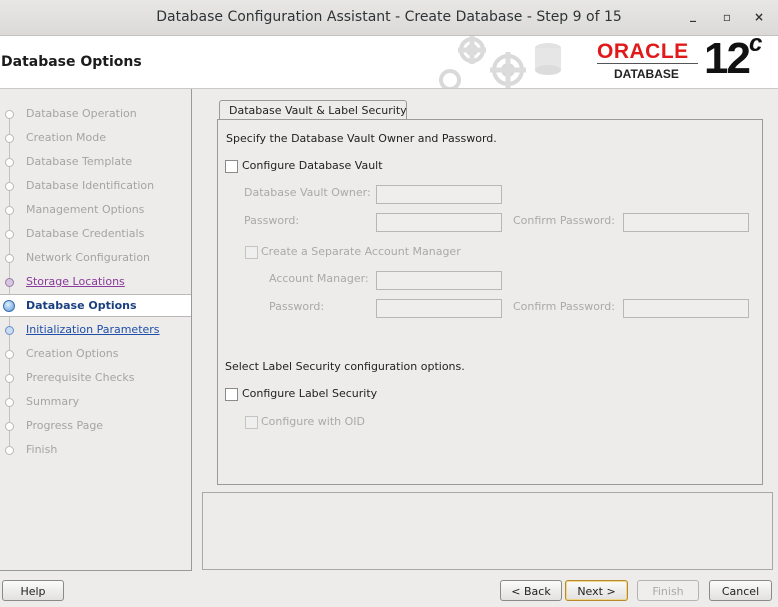 Image resolution: width=778 pixels, height=607 pixels. Describe the element at coordinates (251, 422) in the screenshot. I see `configure-oid-checkbox` at that location.